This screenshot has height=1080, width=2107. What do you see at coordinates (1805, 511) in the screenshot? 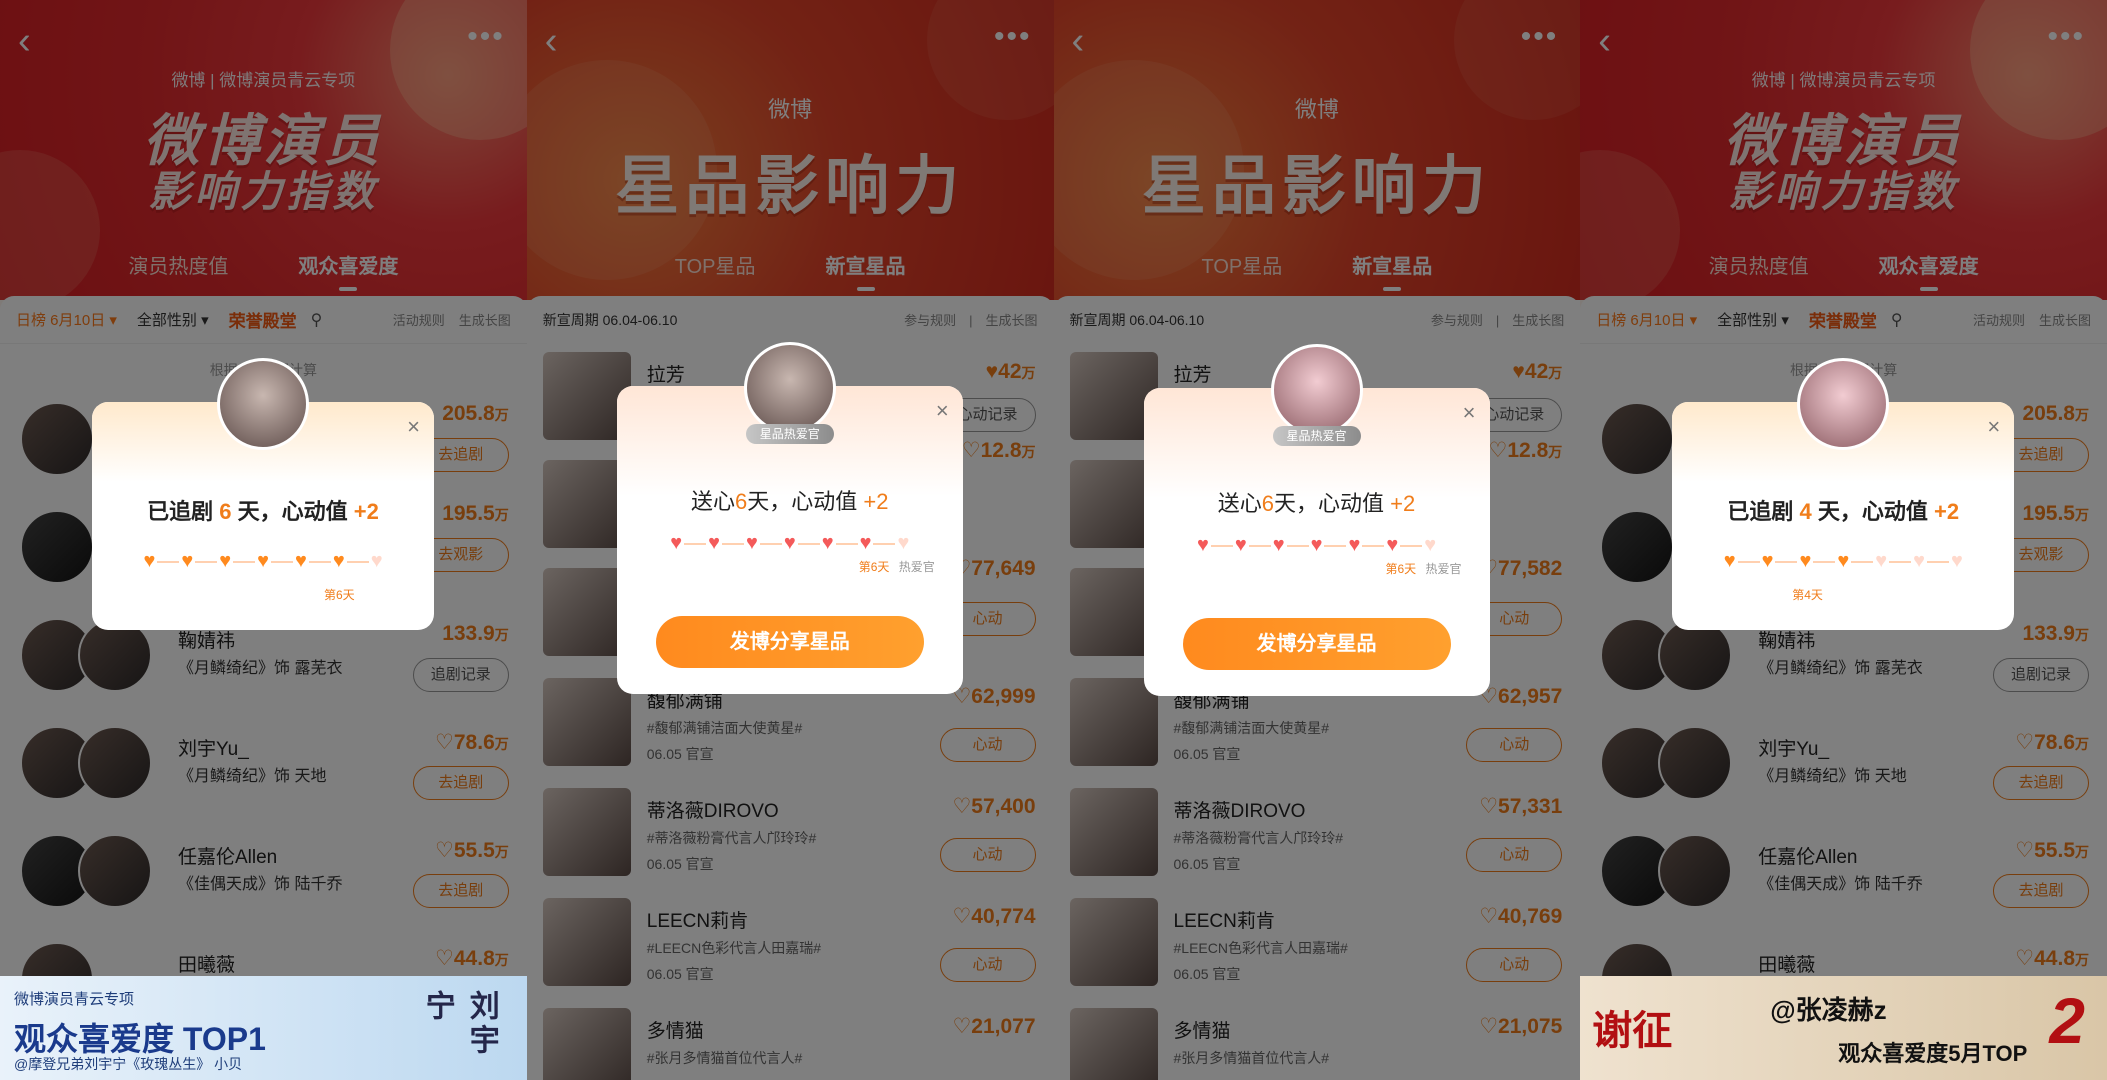
I see `popup-days: 4` at bounding box center [1805, 511].